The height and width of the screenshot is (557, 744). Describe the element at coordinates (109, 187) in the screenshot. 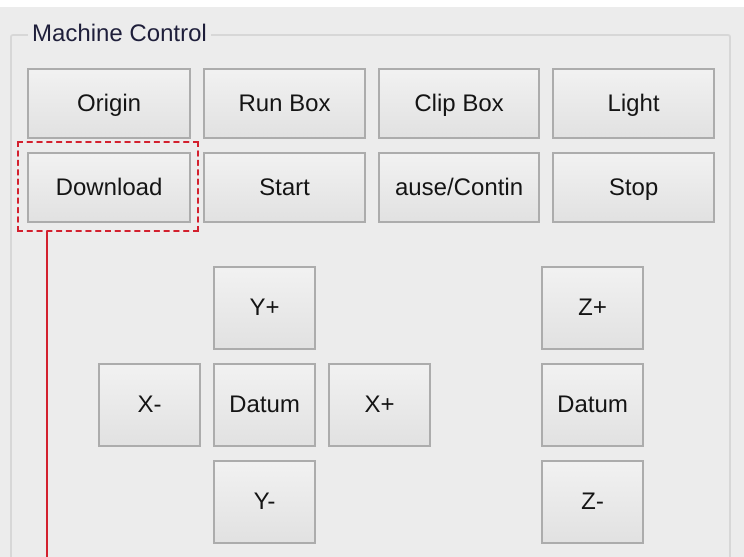

I see `action-button: Download` at that location.